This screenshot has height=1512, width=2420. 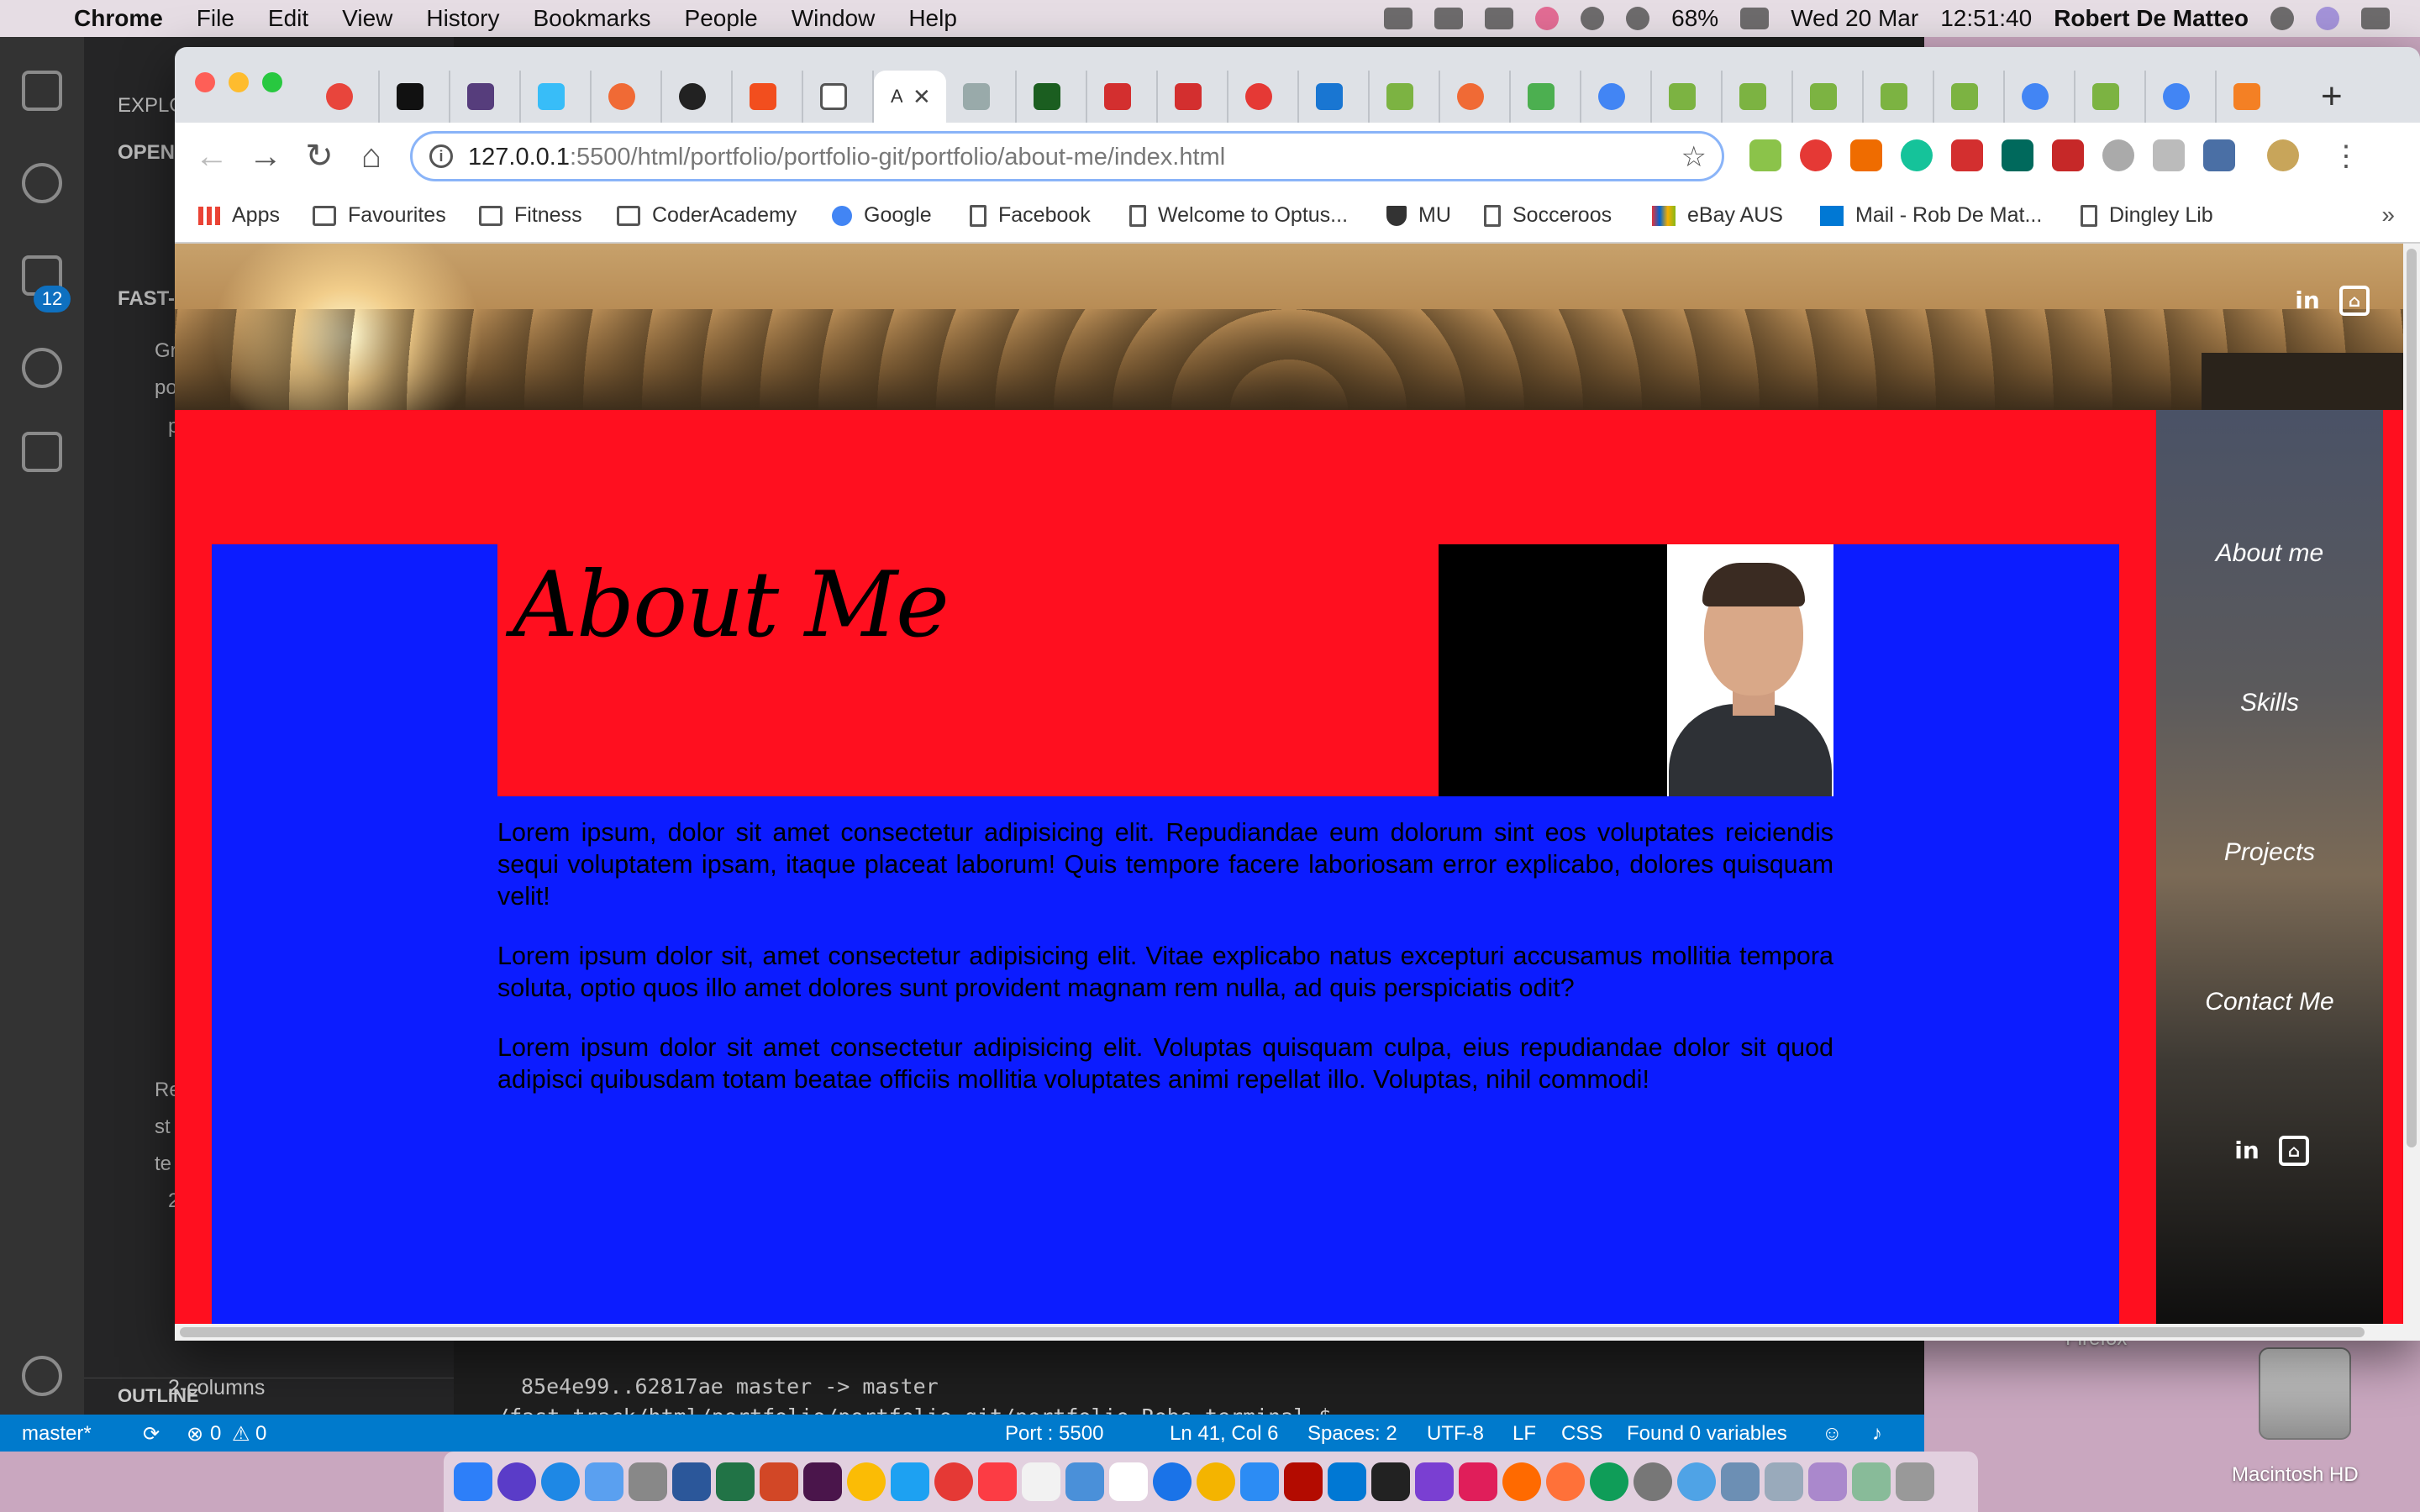 I want to click on excel-icon, so click(x=735, y=1481).